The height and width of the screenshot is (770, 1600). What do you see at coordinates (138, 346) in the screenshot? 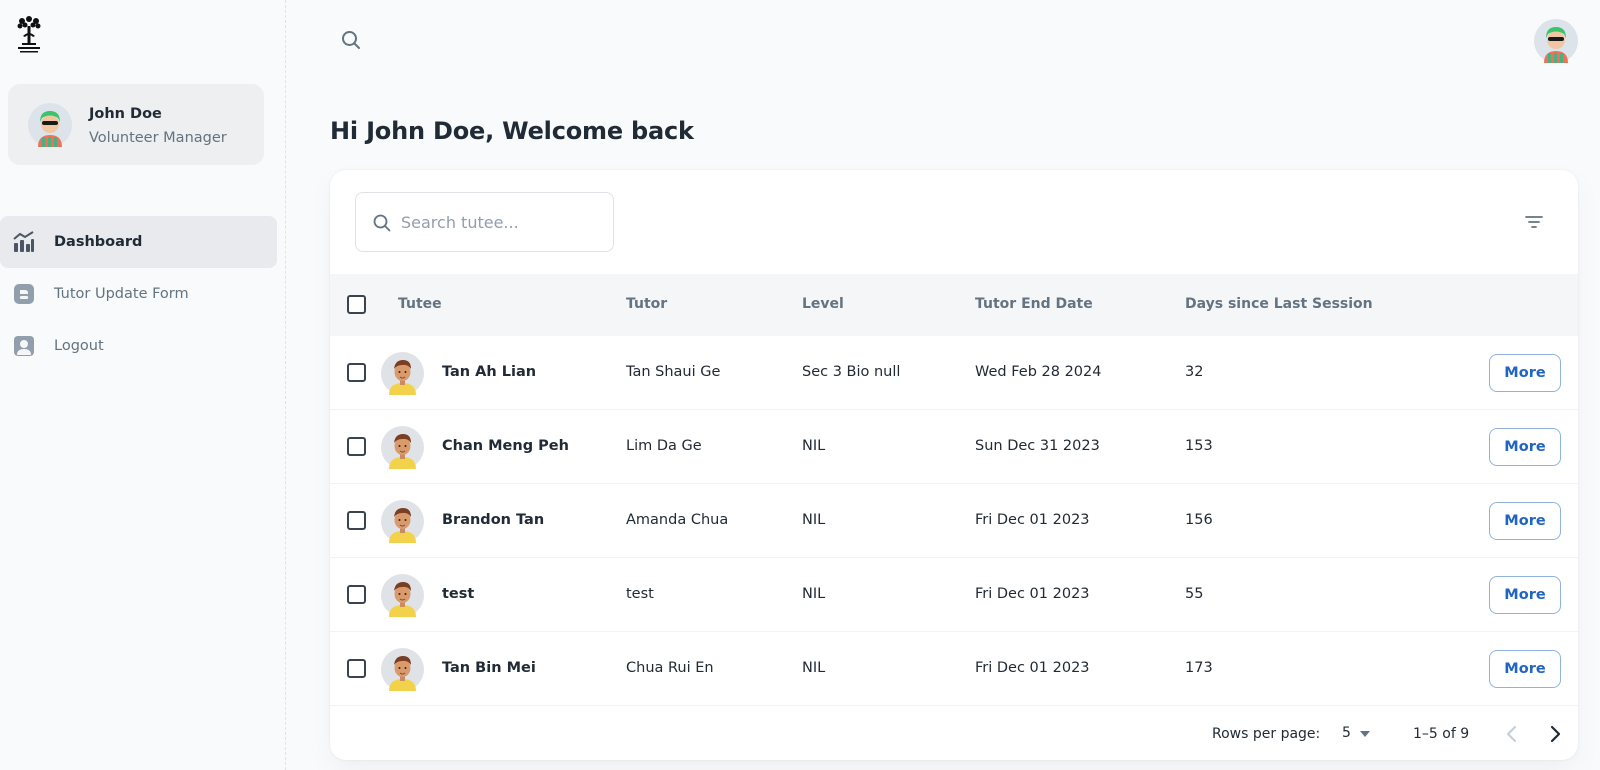
I see `sidebar-item-logout: Logout` at bounding box center [138, 346].